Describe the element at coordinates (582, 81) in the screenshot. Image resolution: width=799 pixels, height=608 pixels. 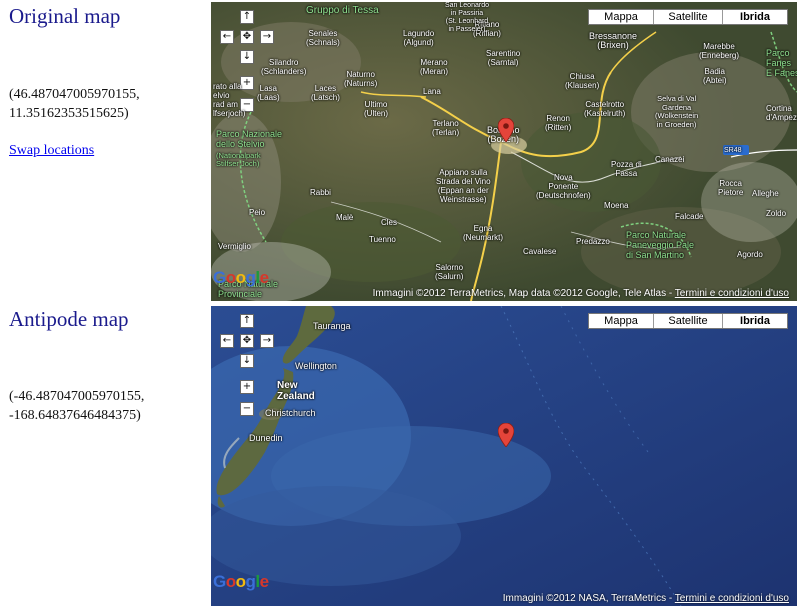
I see `map-label: Chiusa (Klausen)` at that location.